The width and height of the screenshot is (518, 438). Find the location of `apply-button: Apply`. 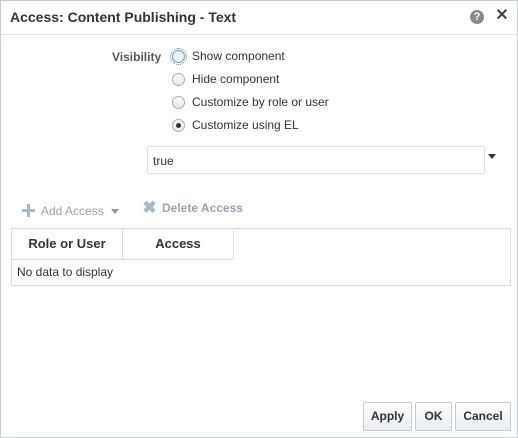

apply-button: Apply is located at coordinates (387, 416).